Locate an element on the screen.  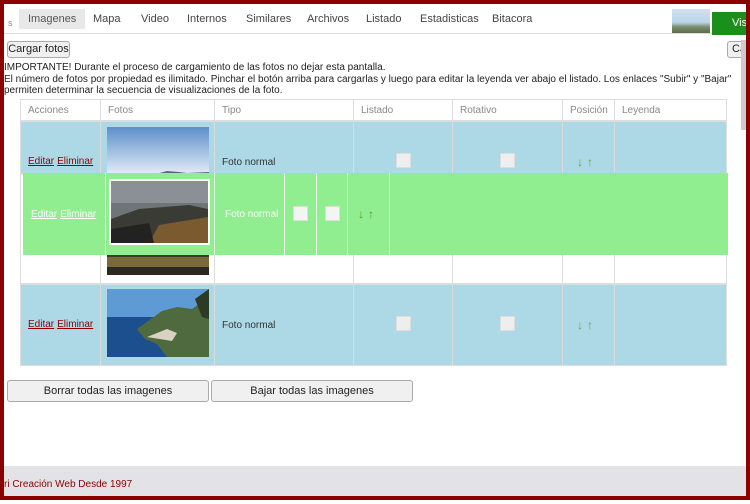
upload-photos-button-right: Car is located at coordinates (738, 49).